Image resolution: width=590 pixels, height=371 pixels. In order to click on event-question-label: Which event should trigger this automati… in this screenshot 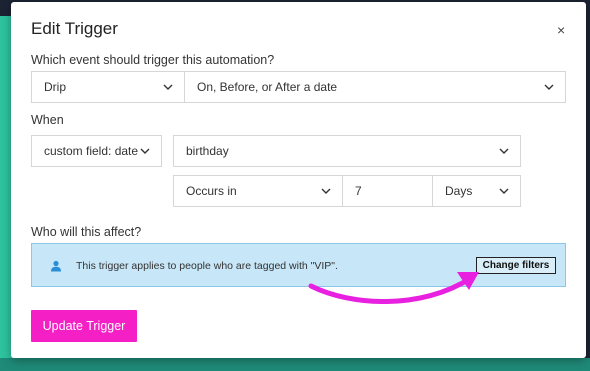, I will do `click(153, 60)`.